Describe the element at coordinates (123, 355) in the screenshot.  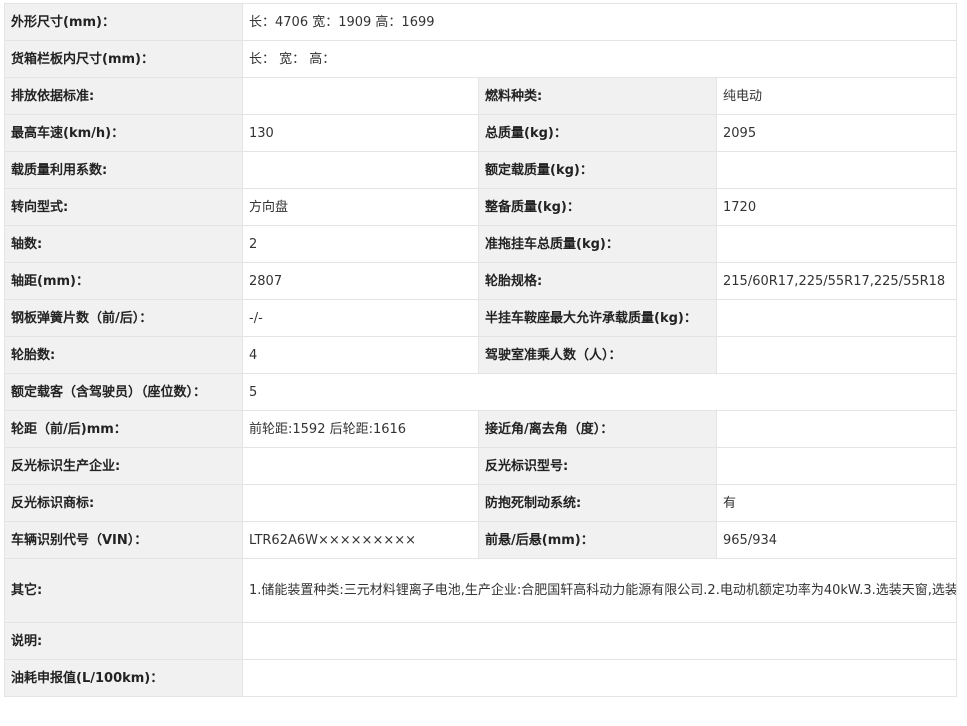
I see `spec-label: 轮胎数:` at that location.